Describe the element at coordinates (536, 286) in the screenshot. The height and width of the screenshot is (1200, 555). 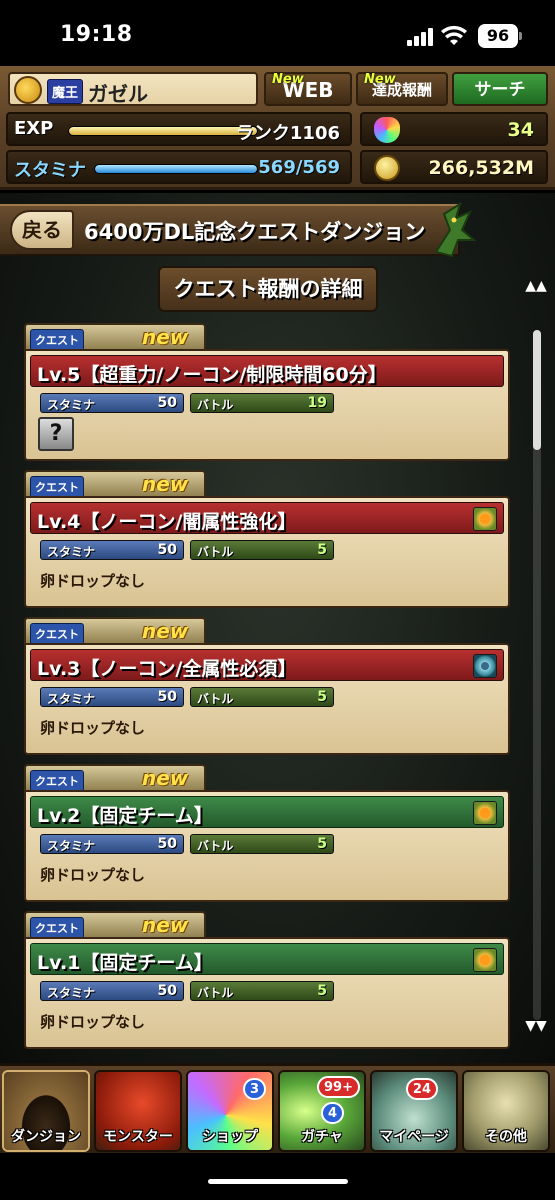
I see `scroll-up-arrows: ▲▲` at that location.